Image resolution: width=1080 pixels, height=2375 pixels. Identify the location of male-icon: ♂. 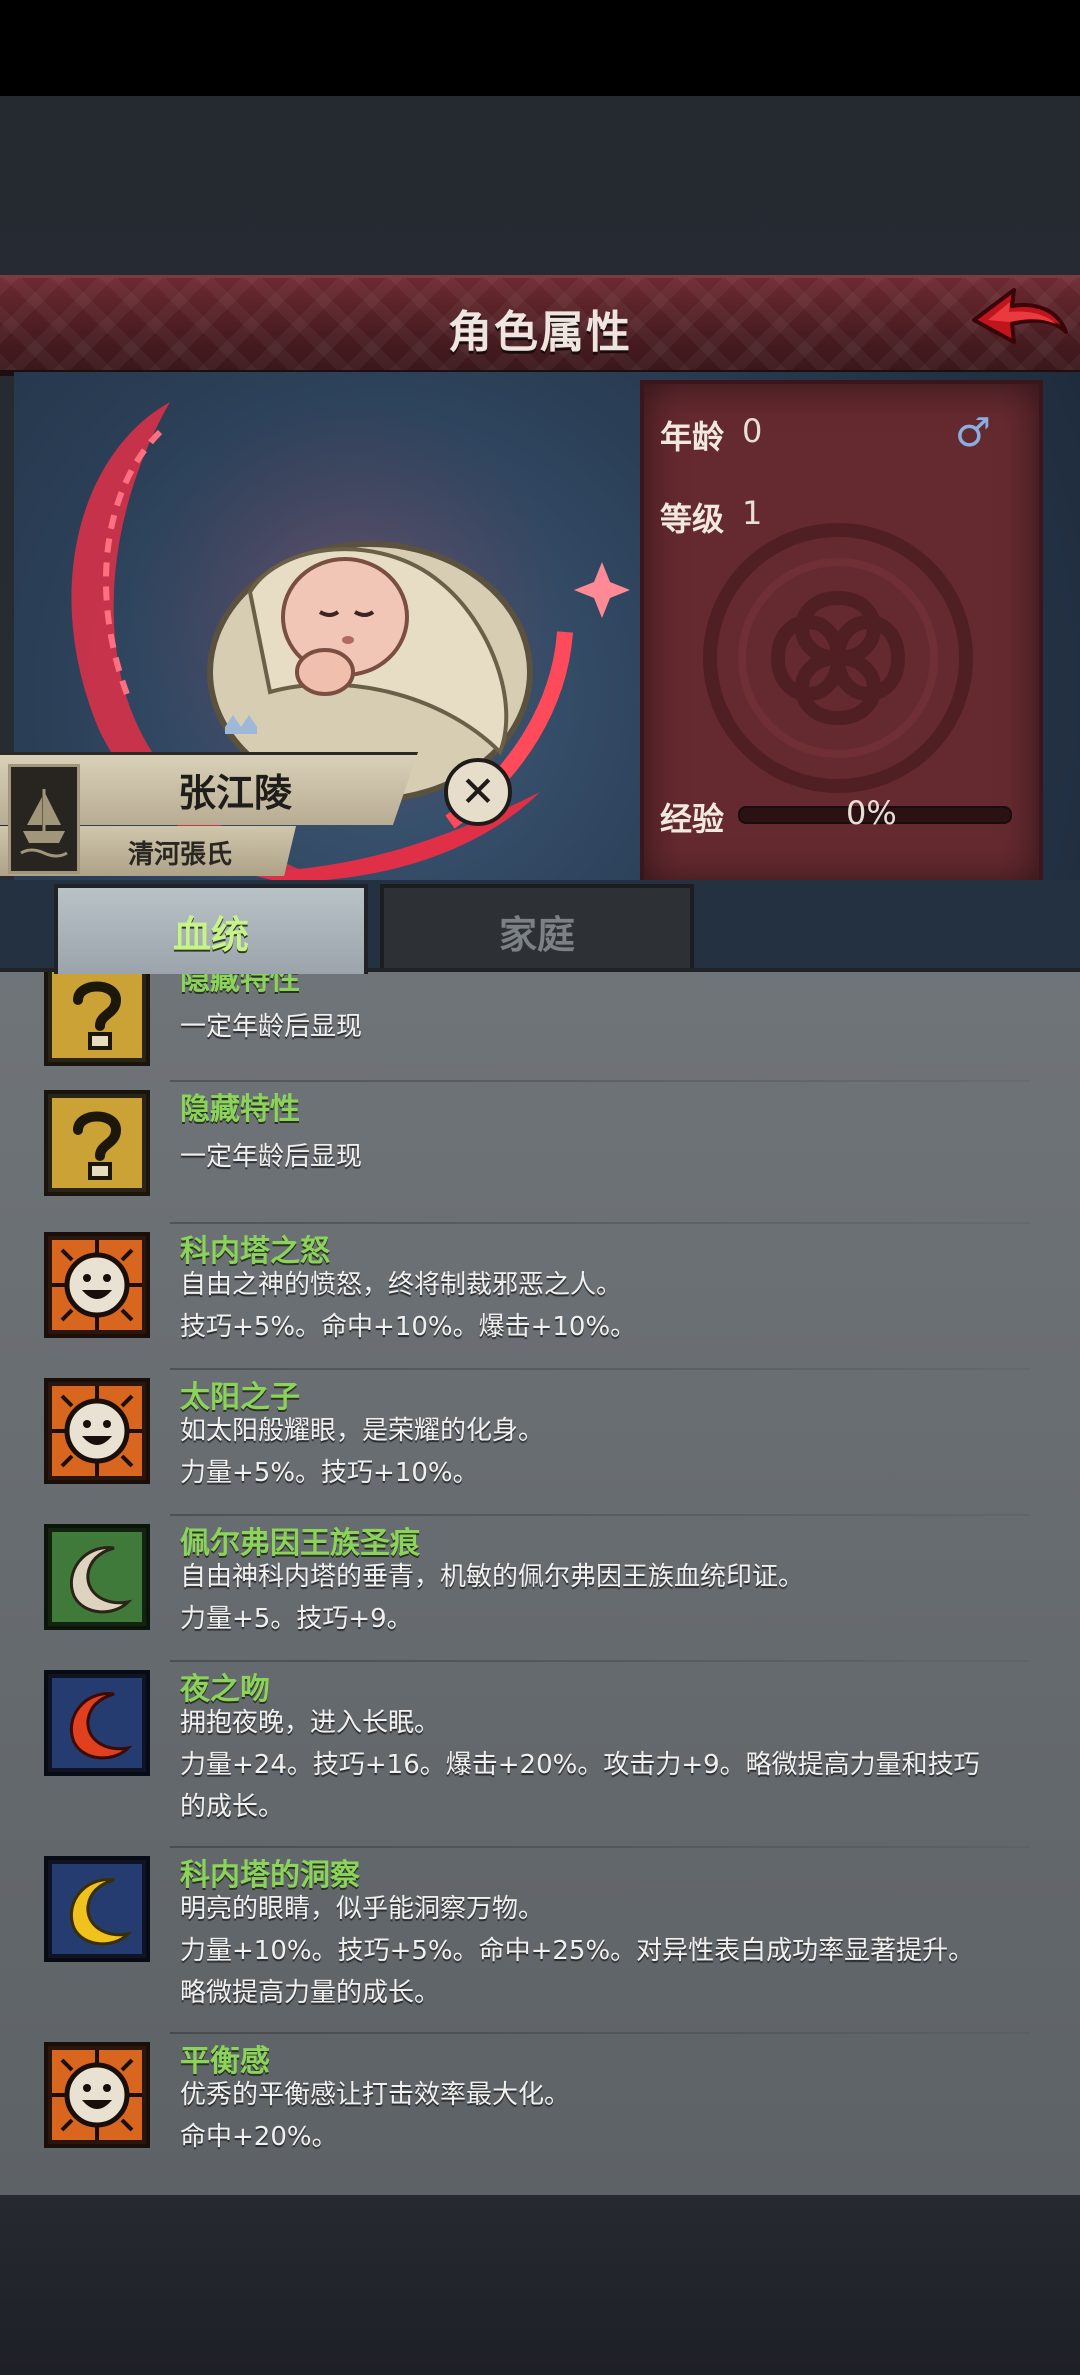
(973, 433).